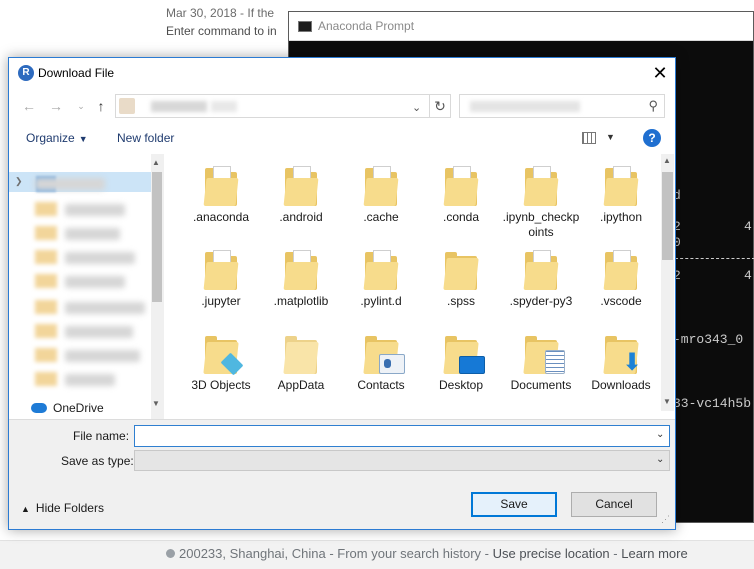  Describe the element at coordinates (69, 508) in the screenshot. I see `hide-folders-label: Hide Folders` at that location.